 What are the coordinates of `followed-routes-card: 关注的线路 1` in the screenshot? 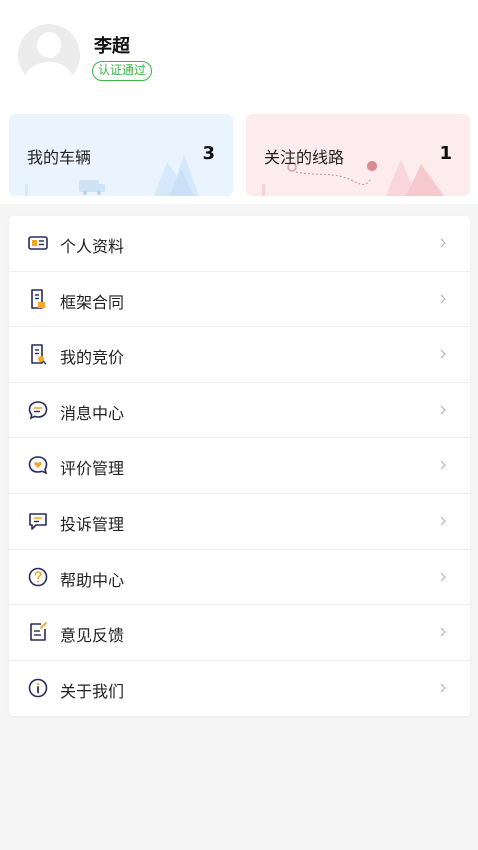 It's located at (358, 155).